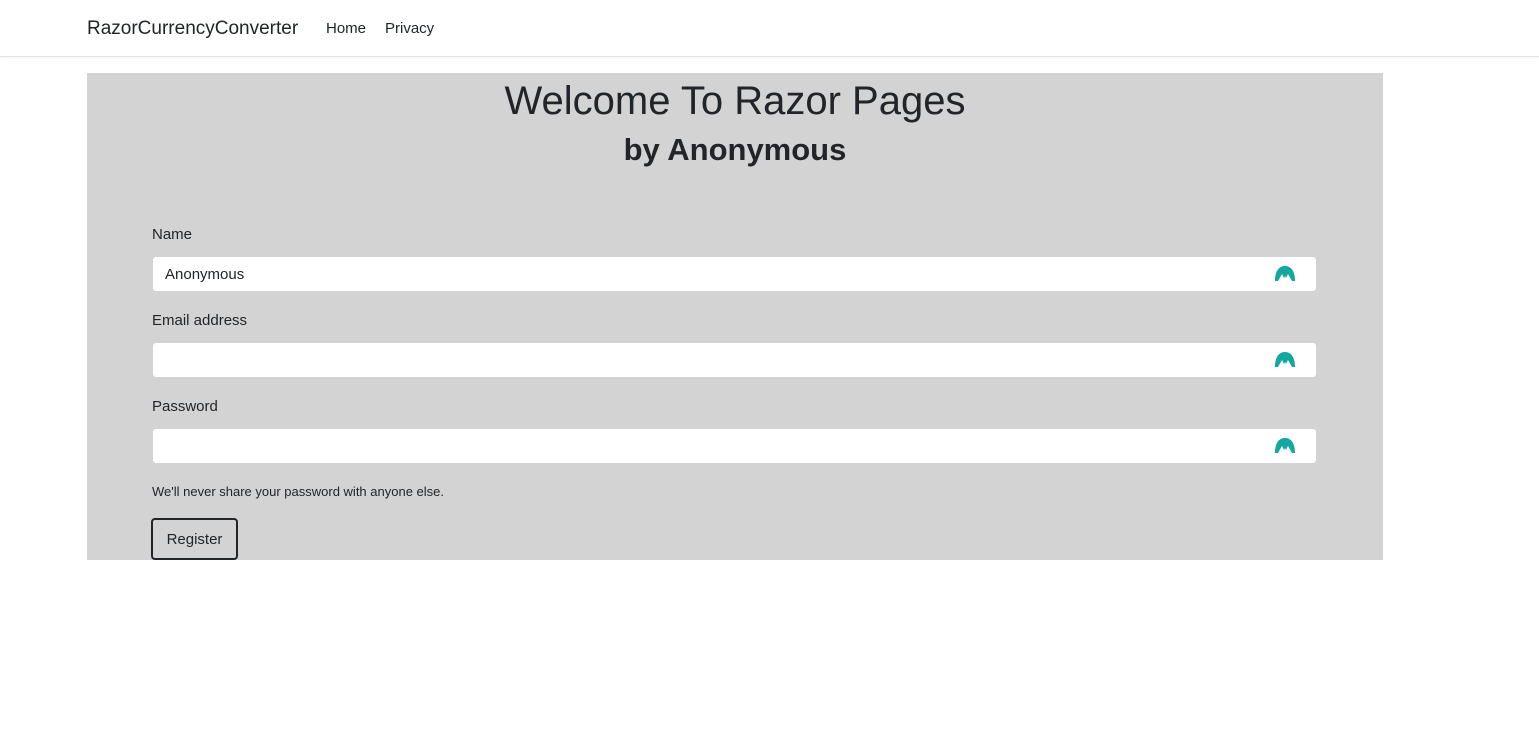 Image resolution: width=1539 pixels, height=748 pixels. I want to click on password-input, so click(734, 446).